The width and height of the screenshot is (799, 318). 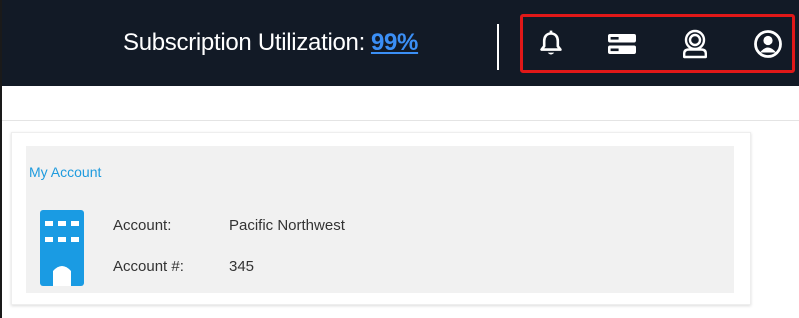 I want to click on bell-icon, so click(x=551, y=42).